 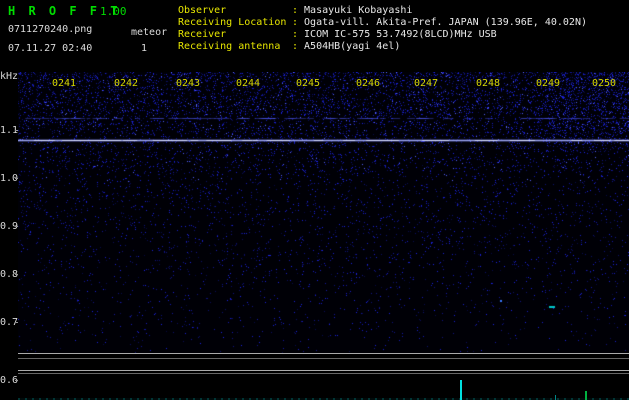 I want to click on info-value: Masayuki Kobayashi, so click(x=358, y=10).